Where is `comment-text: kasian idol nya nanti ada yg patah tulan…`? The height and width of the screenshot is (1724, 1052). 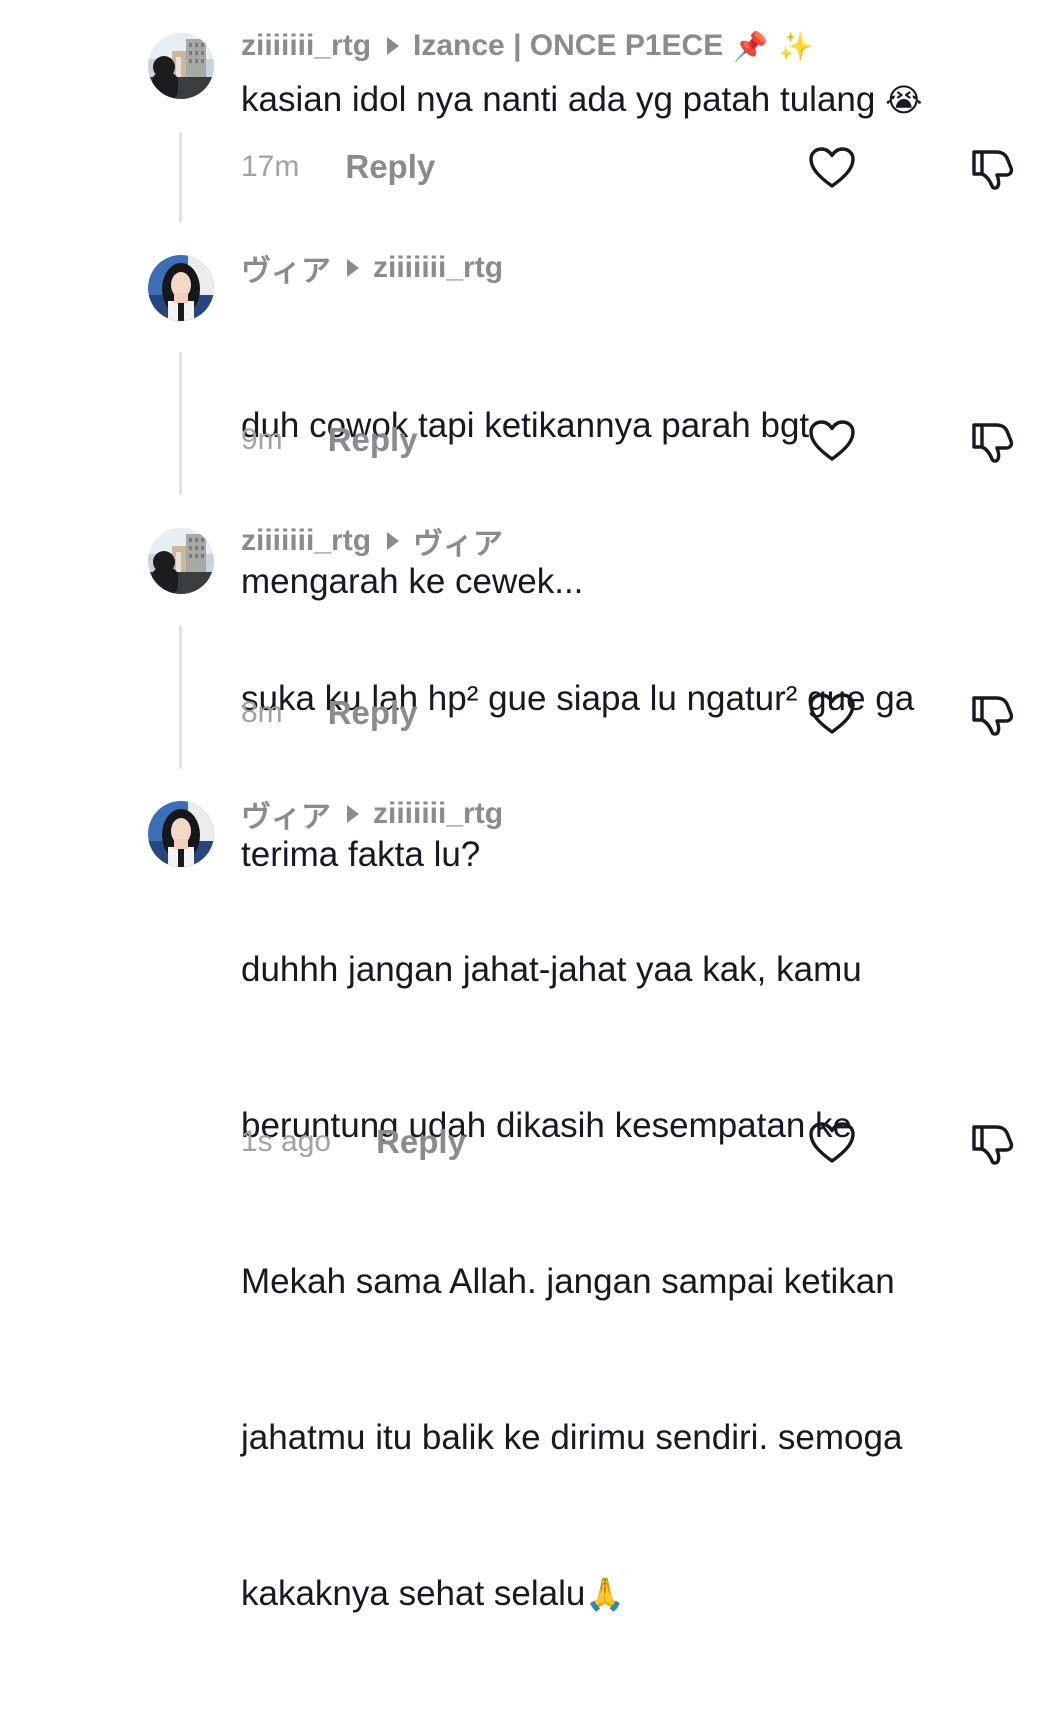 comment-text: kasian idol nya nanti ada yg patah tulan… is located at coordinates (631, 100).